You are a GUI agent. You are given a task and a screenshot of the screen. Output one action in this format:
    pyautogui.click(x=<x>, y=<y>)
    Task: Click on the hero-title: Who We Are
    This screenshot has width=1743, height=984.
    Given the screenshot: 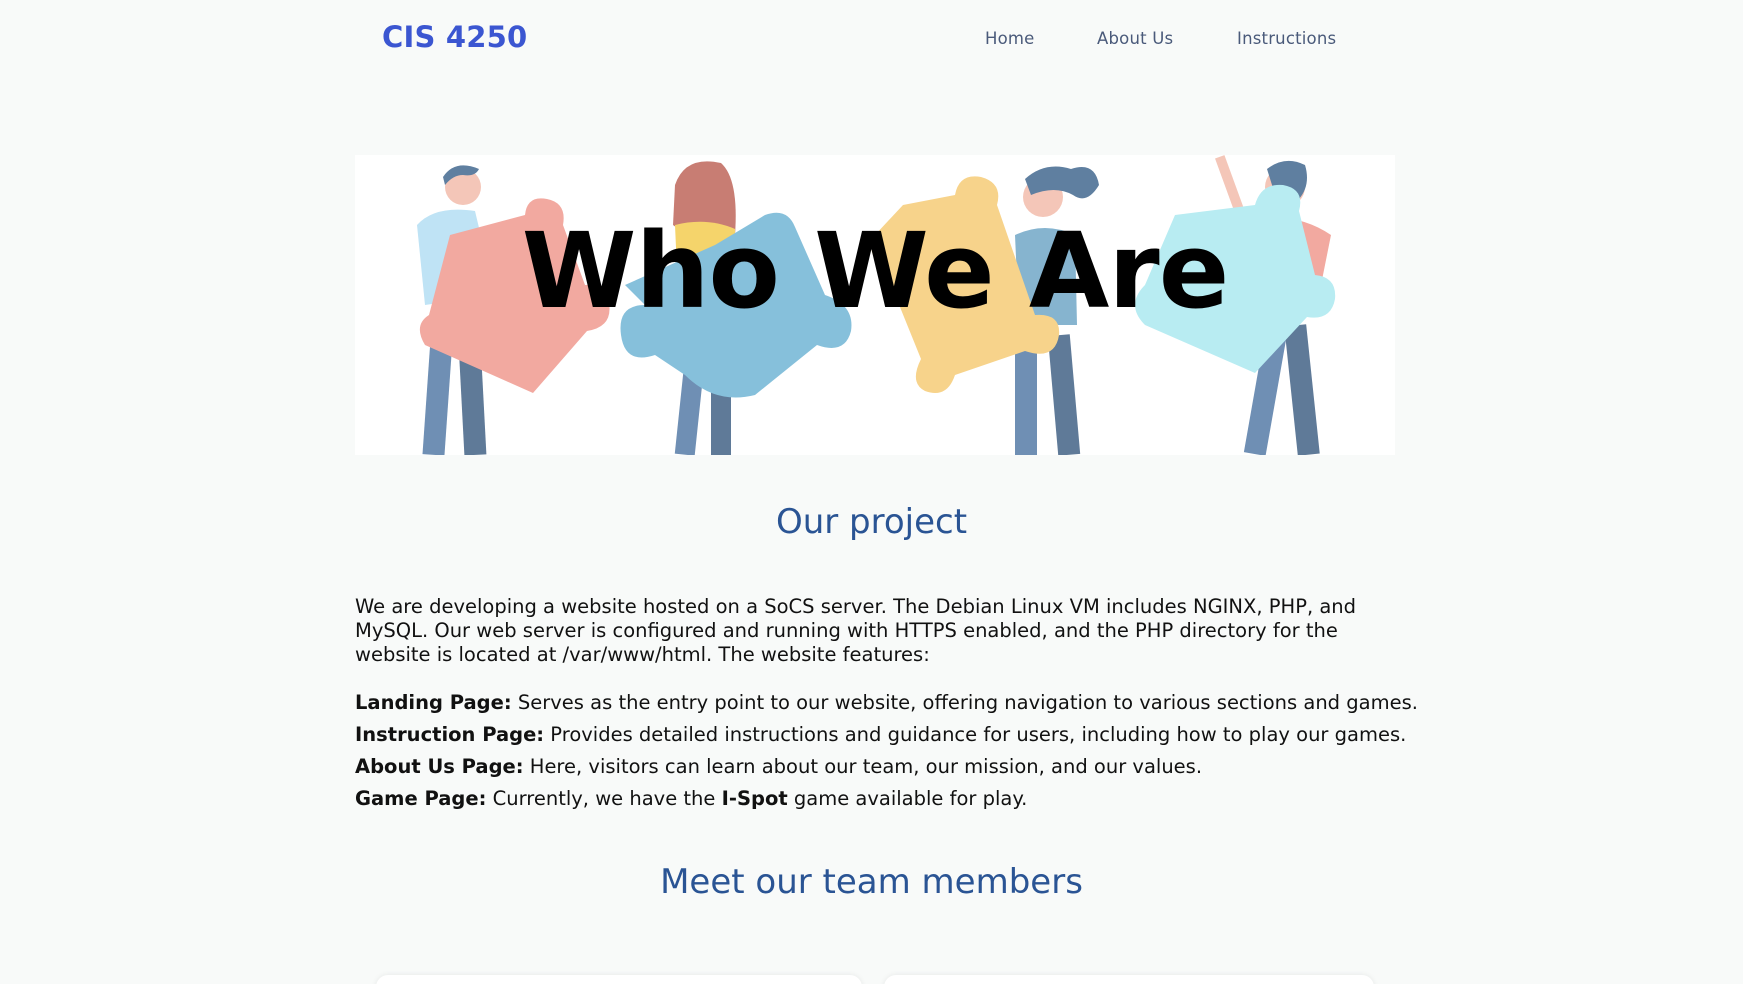 What is the action you would take?
    pyautogui.click(x=875, y=271)
    